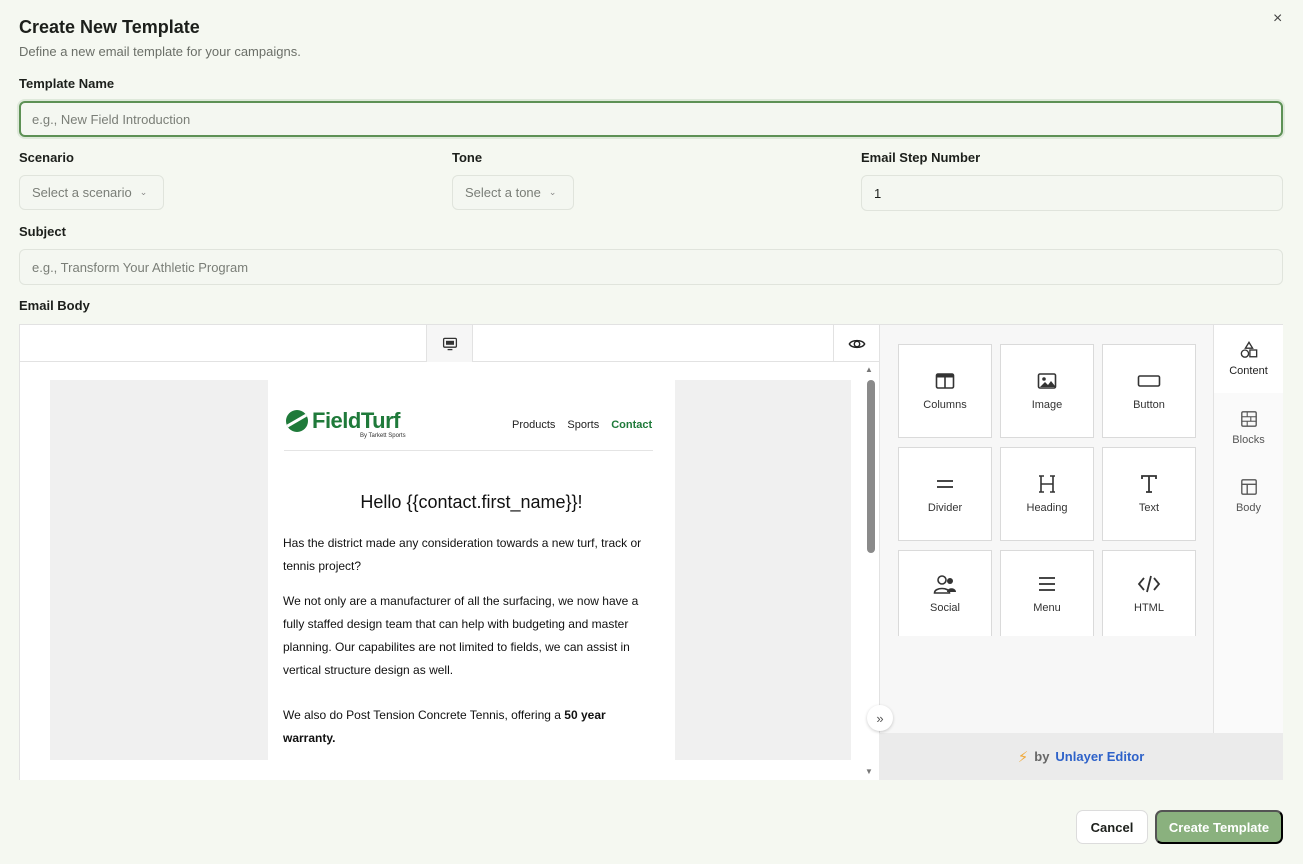  I want to click on close-icon: ×, so click(1277, 19).